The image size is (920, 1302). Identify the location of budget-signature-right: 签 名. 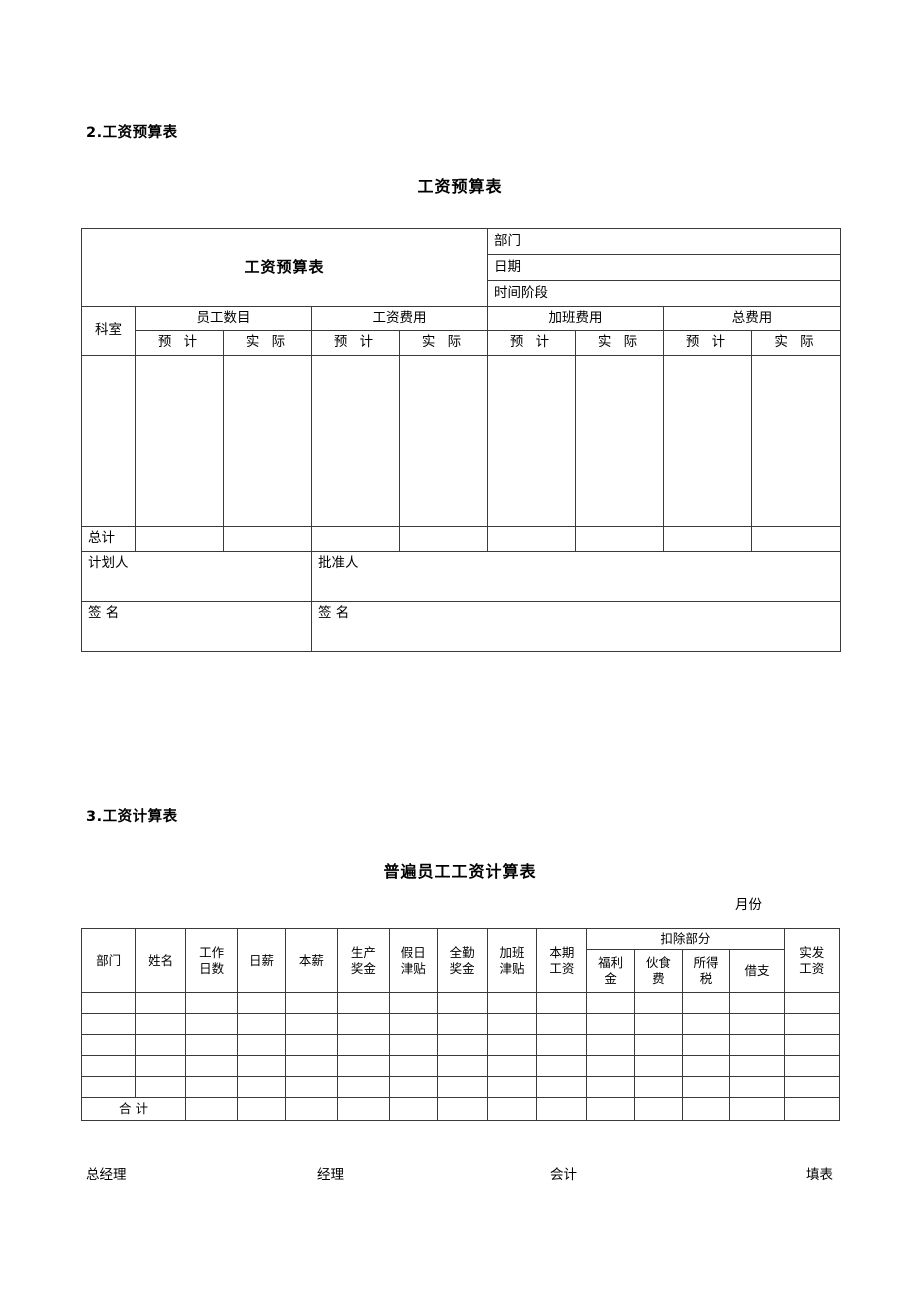
(576, 626).